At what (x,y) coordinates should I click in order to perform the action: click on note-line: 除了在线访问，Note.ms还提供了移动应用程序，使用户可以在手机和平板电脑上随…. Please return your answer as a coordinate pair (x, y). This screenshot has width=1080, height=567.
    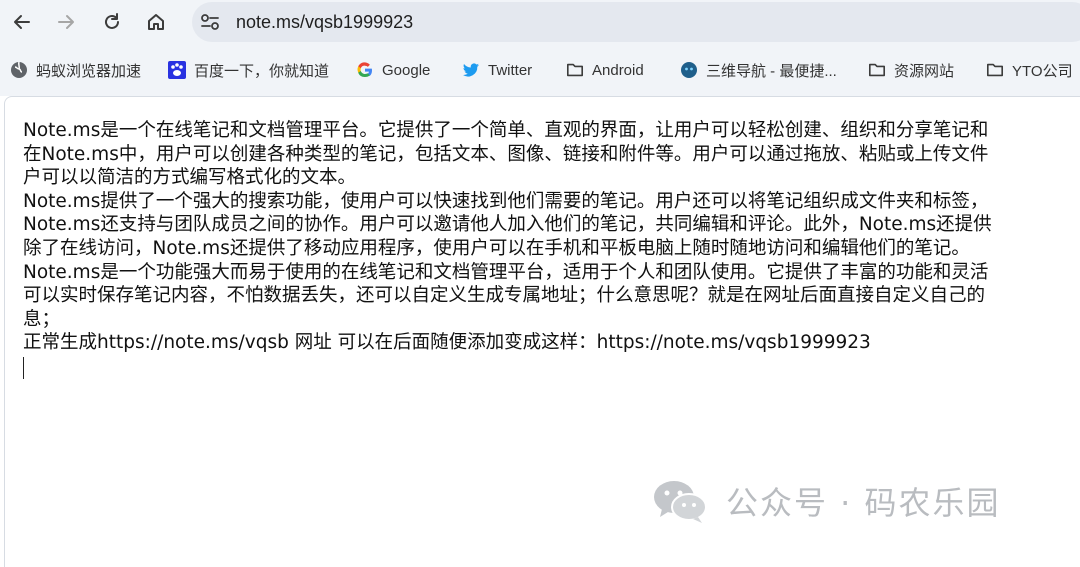
    Looking at the image, I should click on (496, 248).